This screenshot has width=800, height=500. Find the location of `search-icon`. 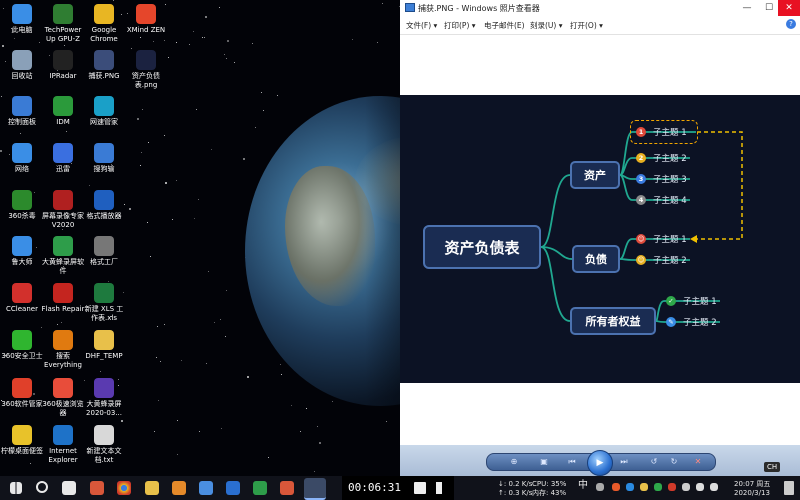

search-icon is located at coordinates (42, 487).